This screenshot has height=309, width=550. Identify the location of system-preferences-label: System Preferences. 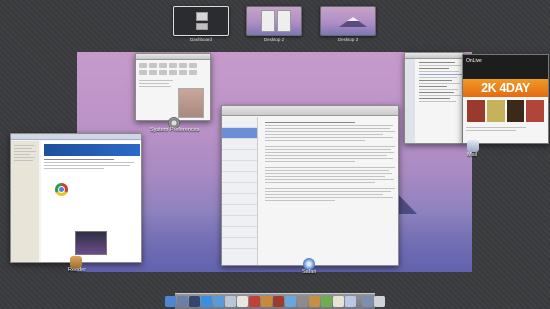
(175, 130).